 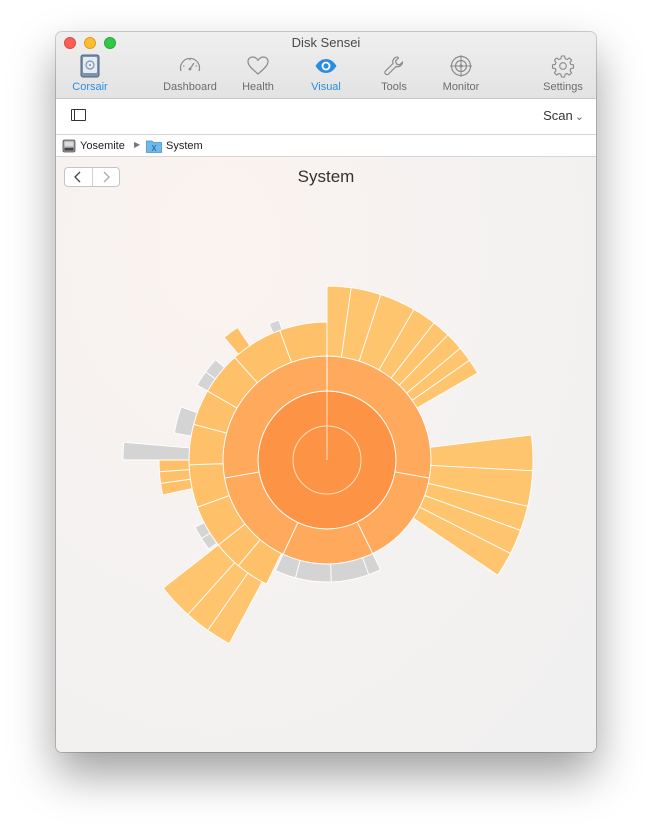 I want to click on svg-text: X, so click(x=154, y=148).